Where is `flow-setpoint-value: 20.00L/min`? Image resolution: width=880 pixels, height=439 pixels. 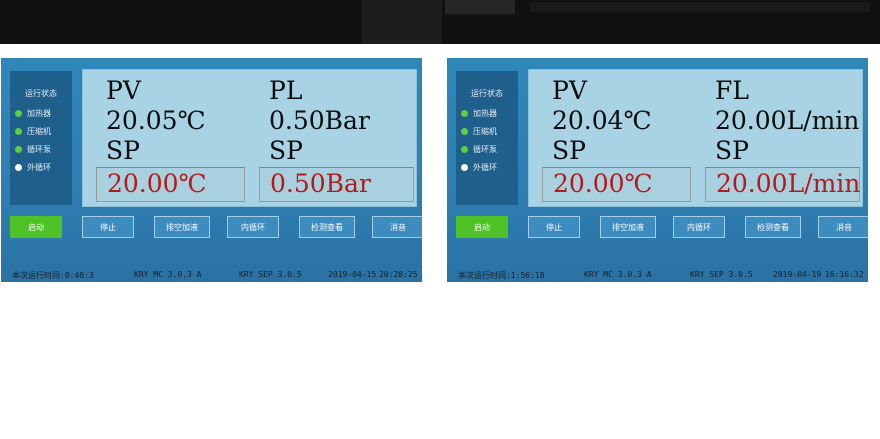 flow-setpoint-value: 20.00L/min is located at coordinates (788, 183).